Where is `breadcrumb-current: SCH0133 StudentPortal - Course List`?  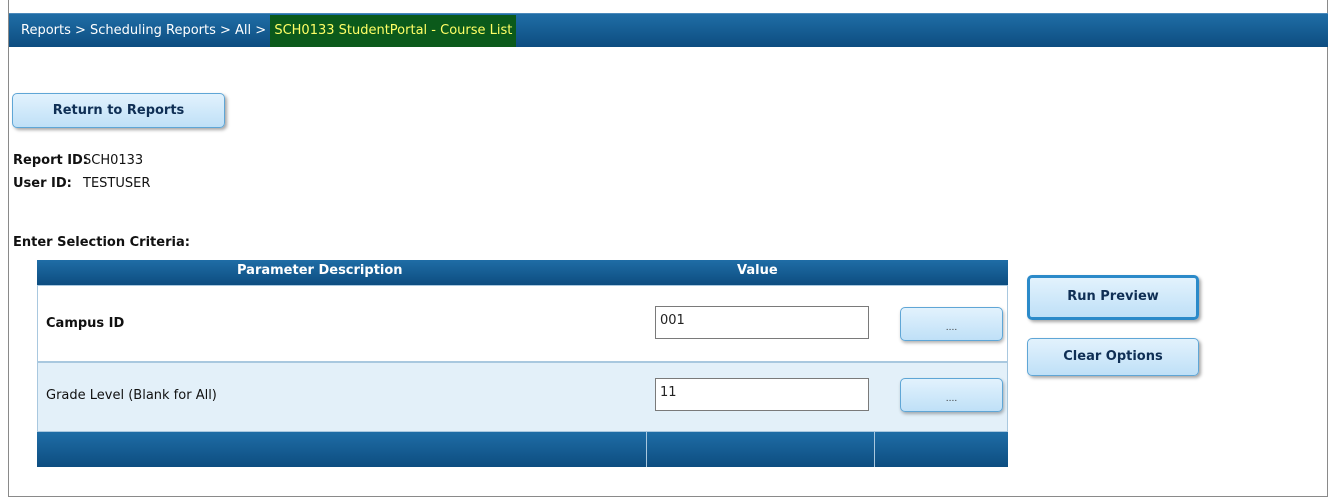
breadcrumb-current: SCH0133 StudentPortal - Course List is located at coordinates (393, 31).